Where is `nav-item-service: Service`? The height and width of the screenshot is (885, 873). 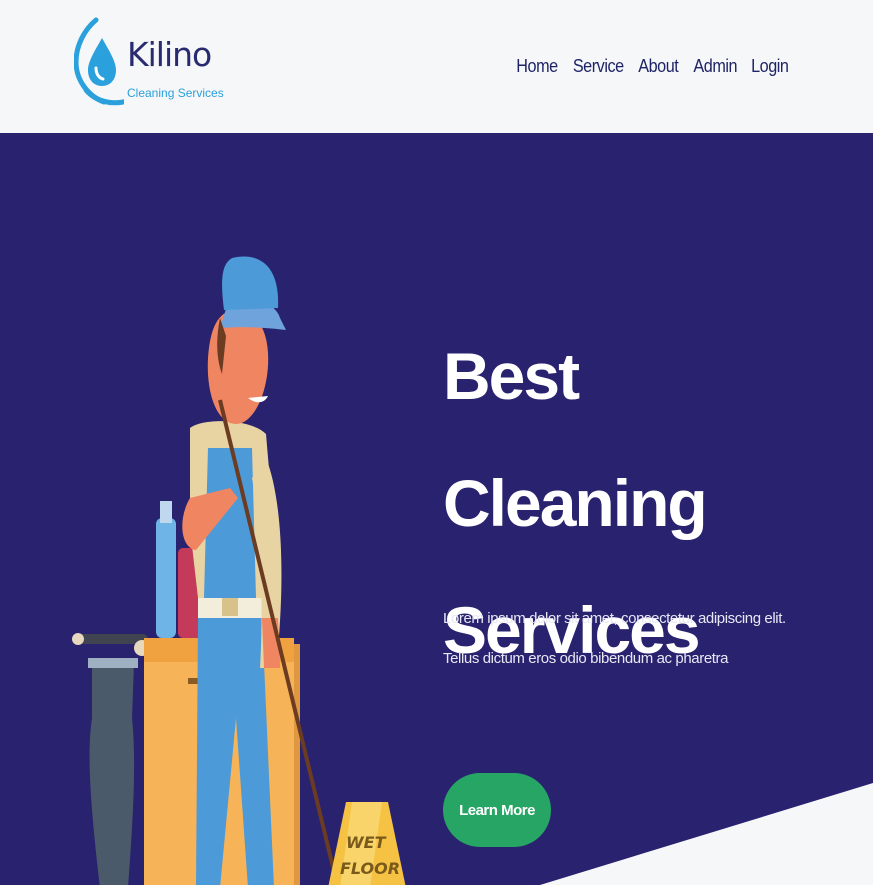
nav-item-service: Service is located at coordinates (598, 66).